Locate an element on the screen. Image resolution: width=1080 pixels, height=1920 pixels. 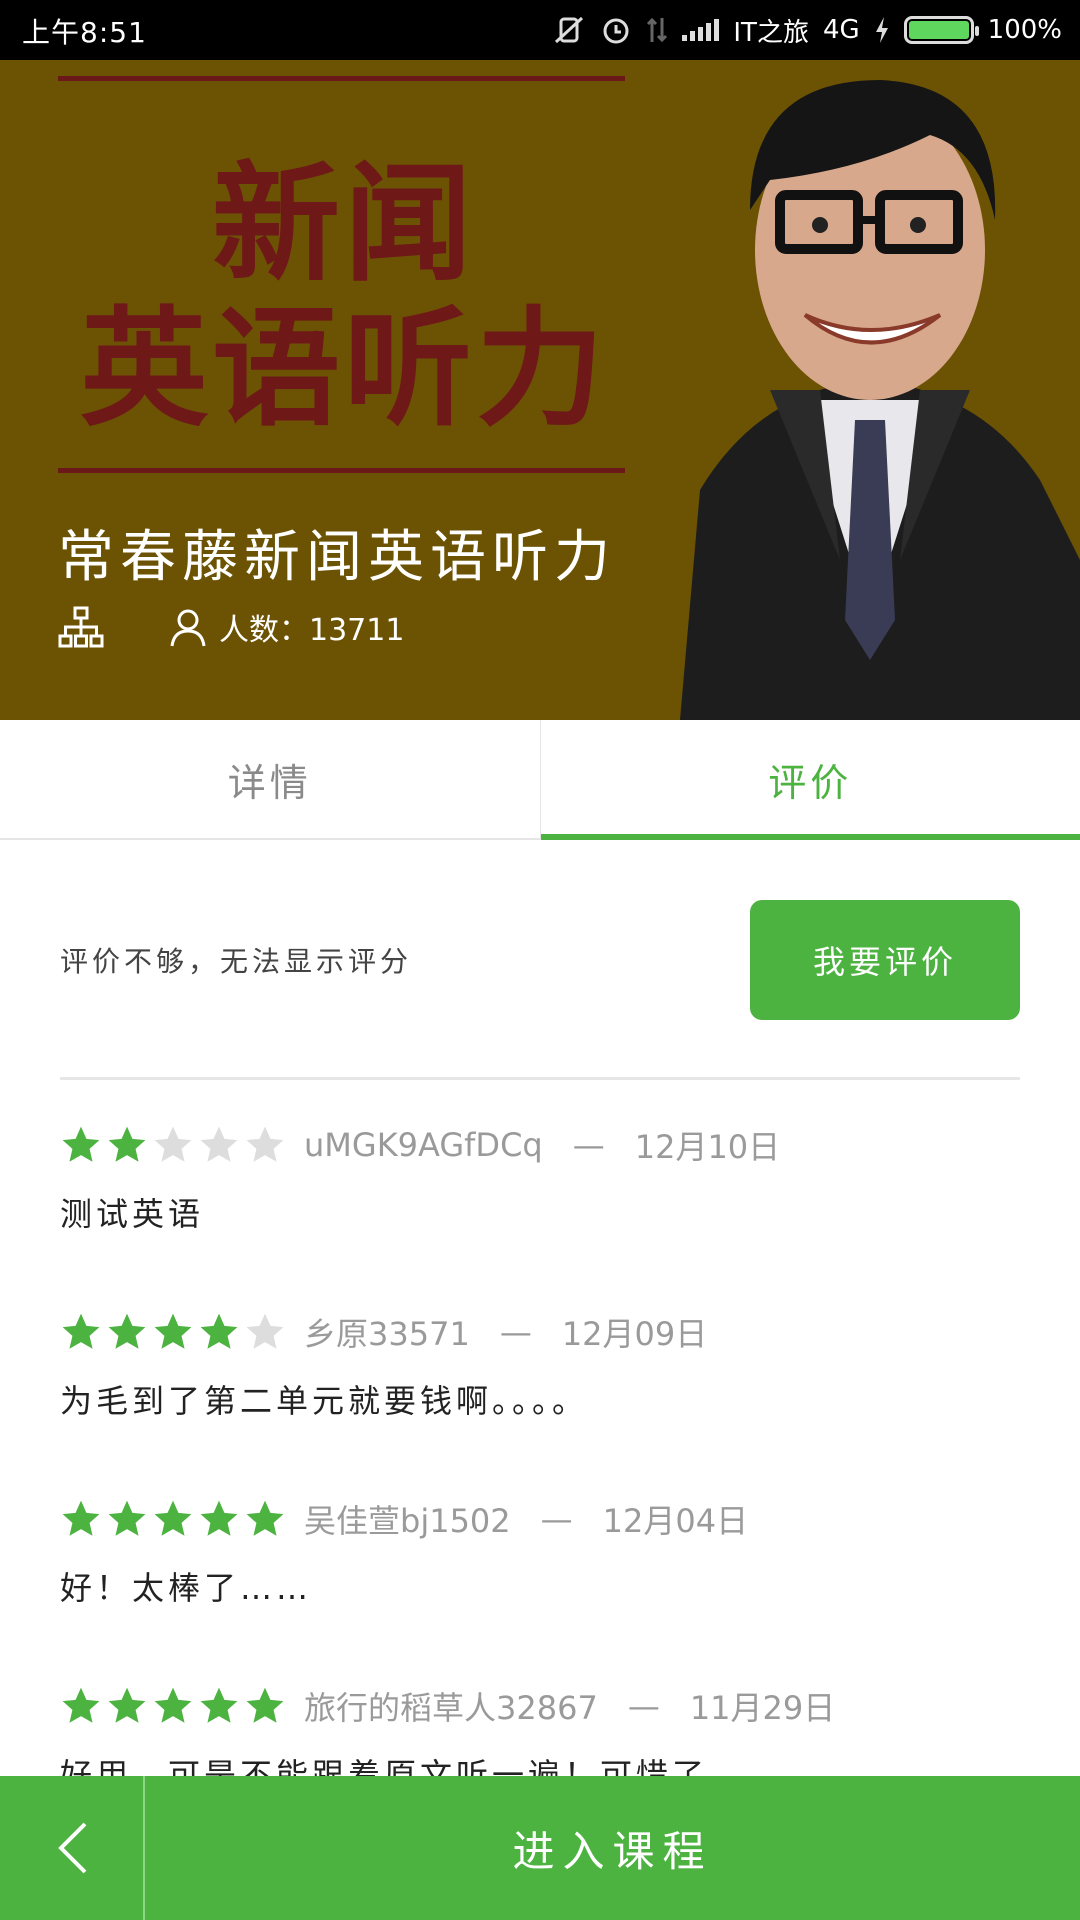
review-header: 旅行的稻草人32867 — 11月29日 is located at coordinates (540, 1706).